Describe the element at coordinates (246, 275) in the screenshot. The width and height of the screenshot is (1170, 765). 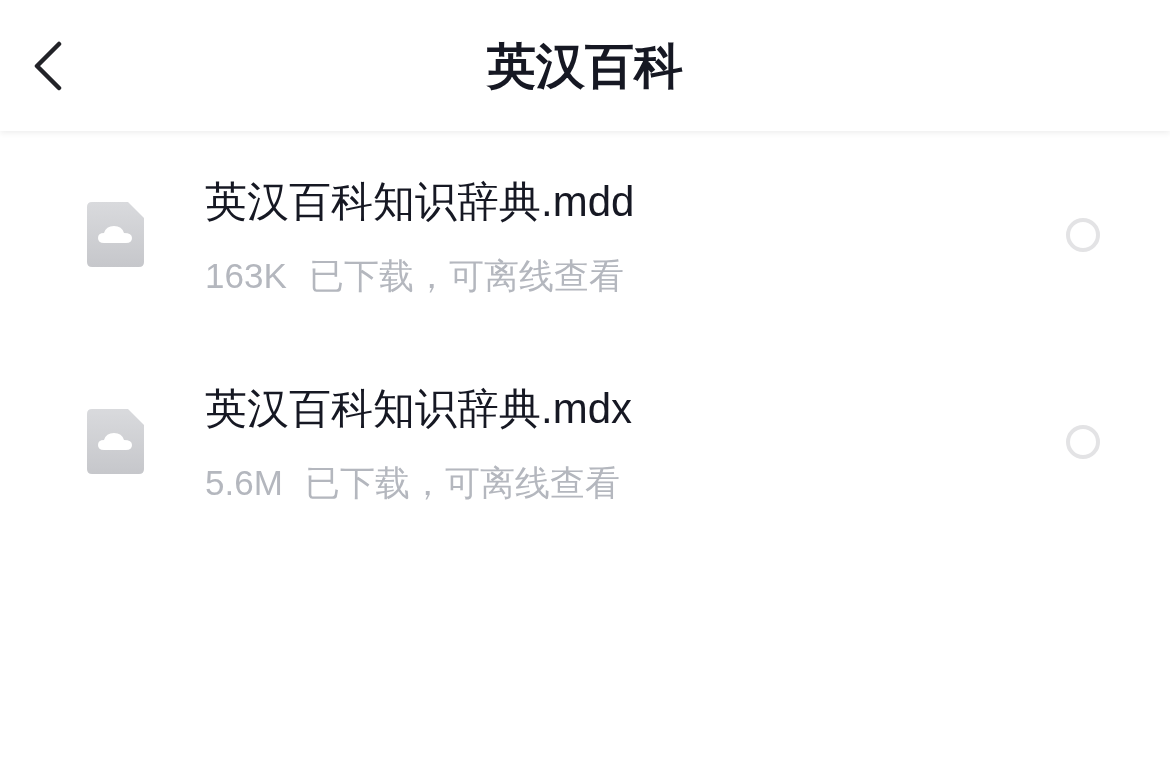
I see `file-size: 163K` at that location.